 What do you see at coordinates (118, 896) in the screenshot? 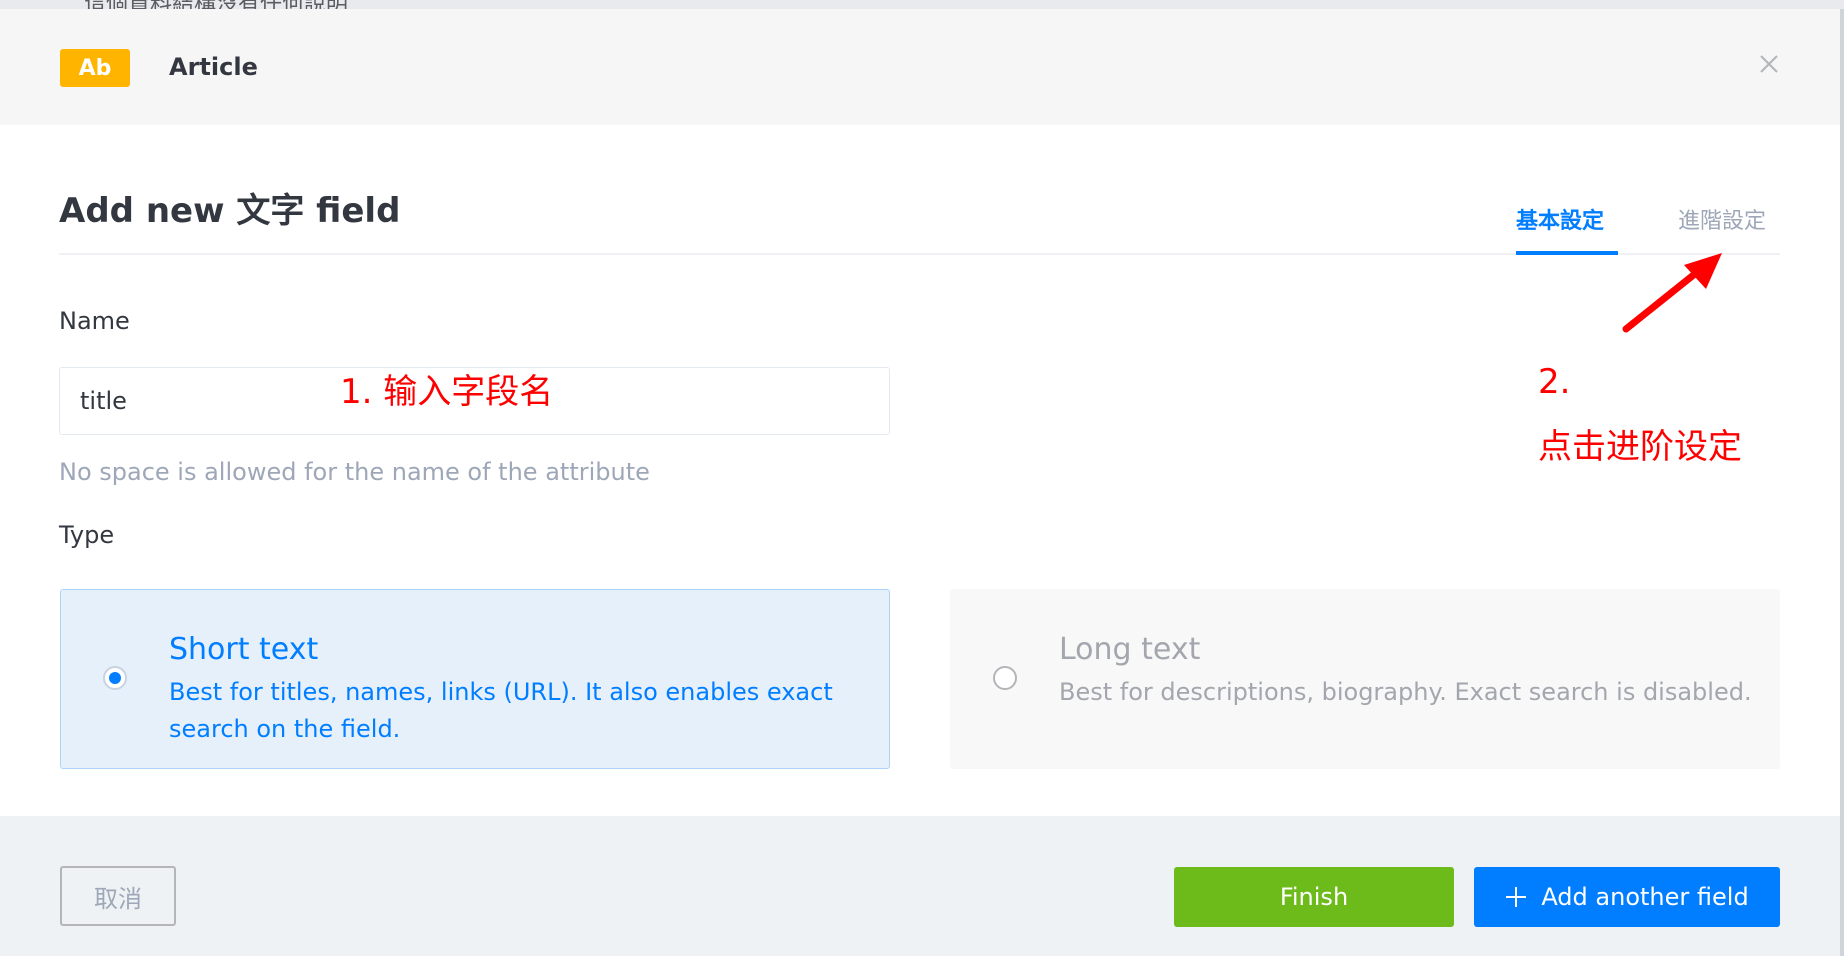
I see `cancel-button: 取消` at bounding box center [118, 896].